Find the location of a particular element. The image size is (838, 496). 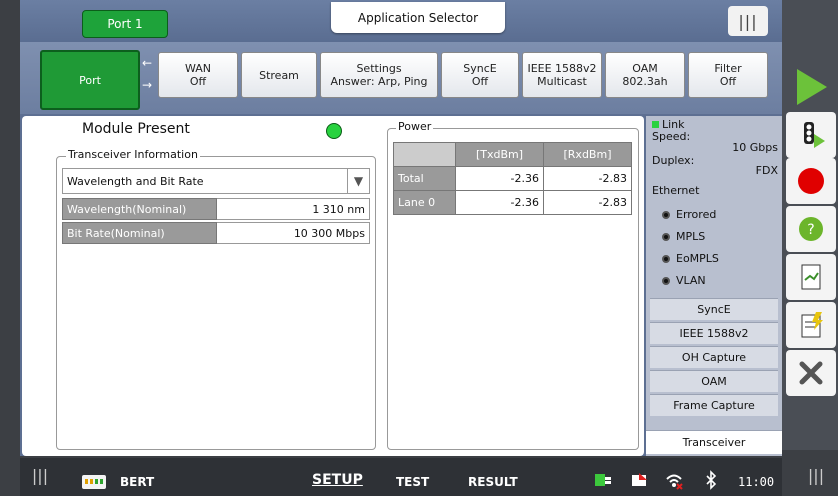

kv-row: Wavelength(Nominal) 1 310 nm is located at coordinates (216, 209).